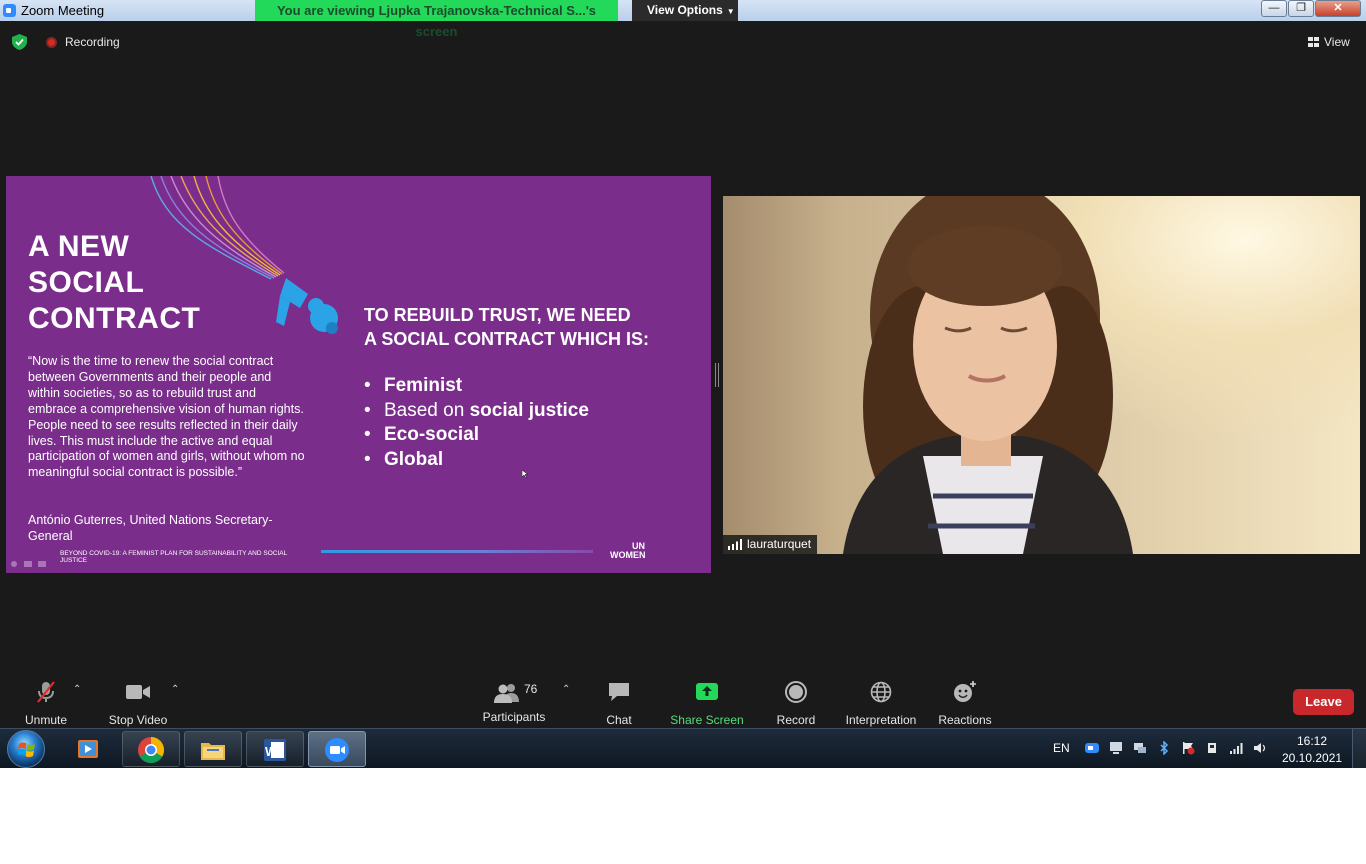 The width and height of the screenshot is (1366, 864). What do you see at coordinates (514, 717) in the screenshot?
I see `participants-label: Participants` at bounding box center [514, 717].